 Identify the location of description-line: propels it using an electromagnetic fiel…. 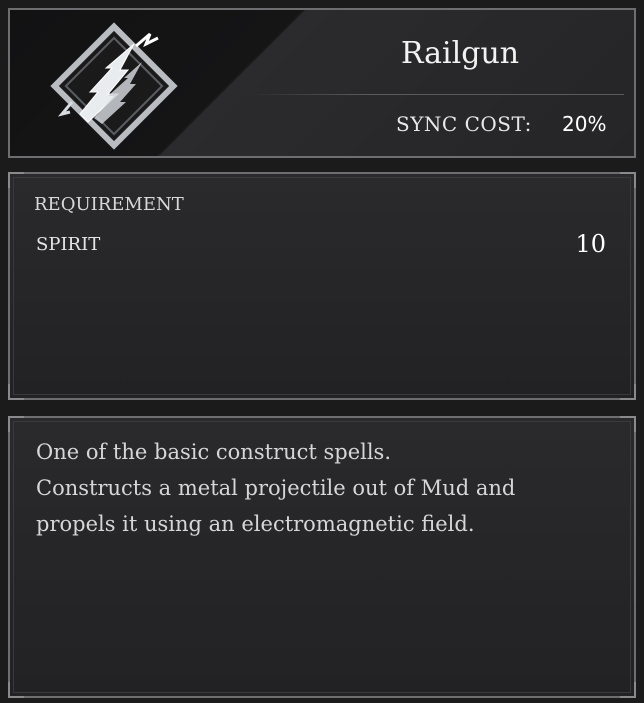
(255, 524).